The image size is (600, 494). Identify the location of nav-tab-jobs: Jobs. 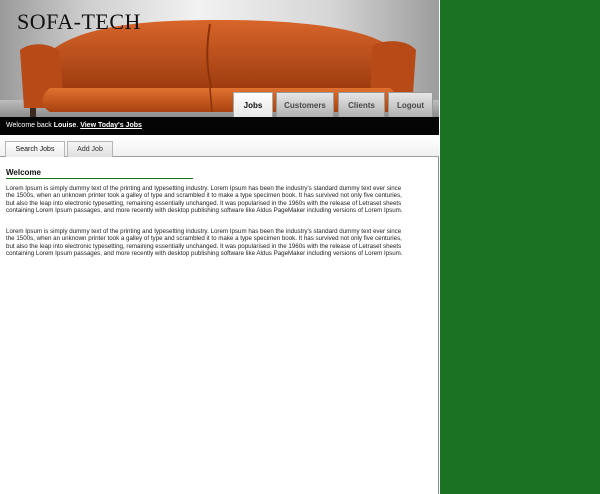
(253, 104).